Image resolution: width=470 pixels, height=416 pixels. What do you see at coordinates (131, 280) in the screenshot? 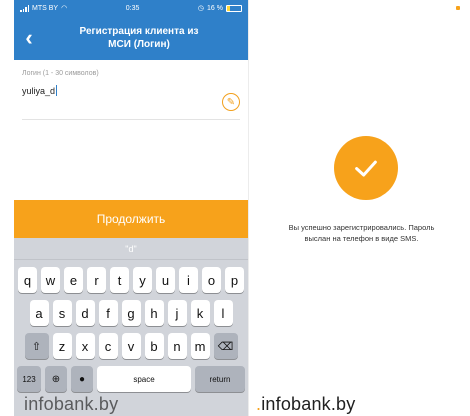
I see `keyboard-row-1: q w e r t y u i o p` at bounding box center [131, 280].